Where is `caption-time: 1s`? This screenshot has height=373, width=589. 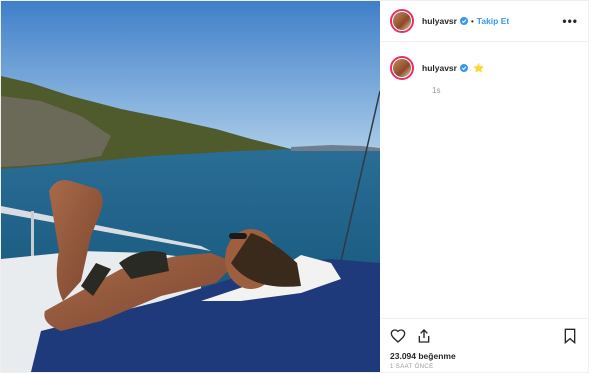 caption-time: 1s is located at coordinates (436, 90).